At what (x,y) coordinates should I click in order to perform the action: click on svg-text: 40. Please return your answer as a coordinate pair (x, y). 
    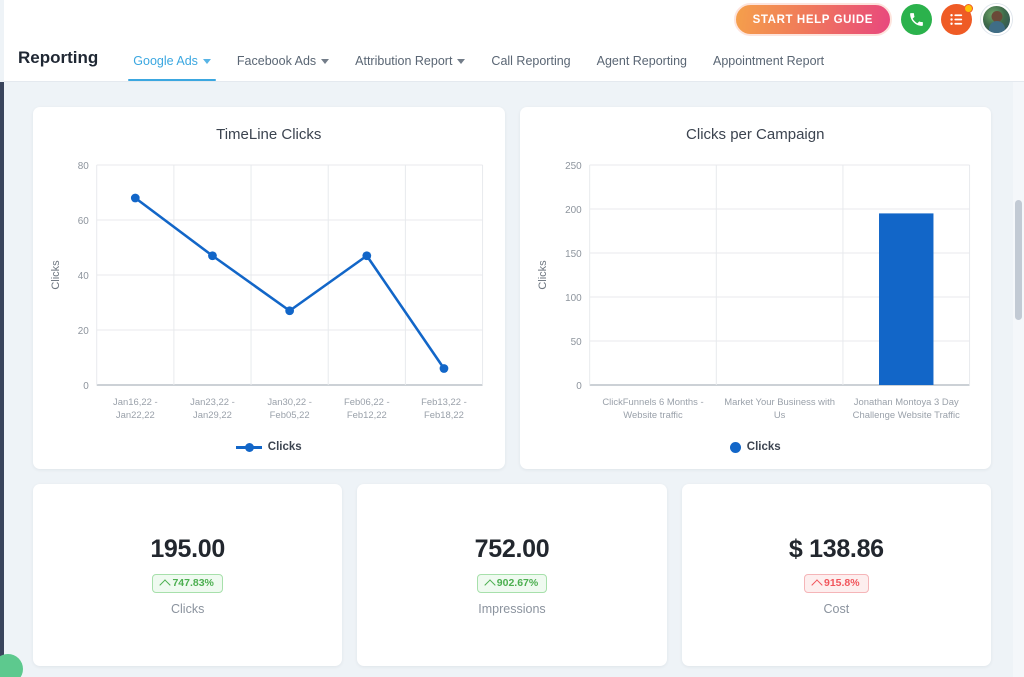
    Looking at the image, I should click on (84, 276).